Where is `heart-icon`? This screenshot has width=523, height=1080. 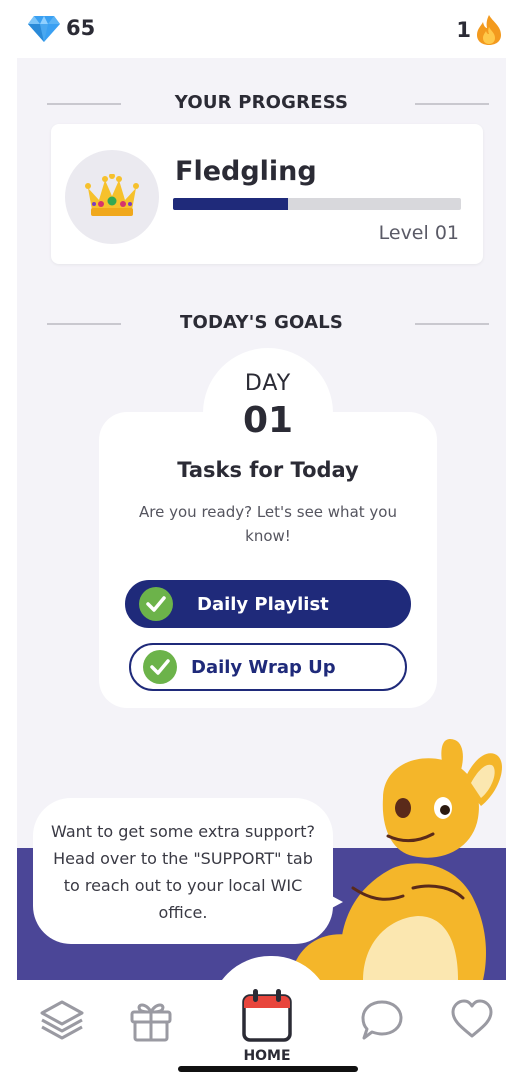 heart-icon is located at coordinates (472, 1018).